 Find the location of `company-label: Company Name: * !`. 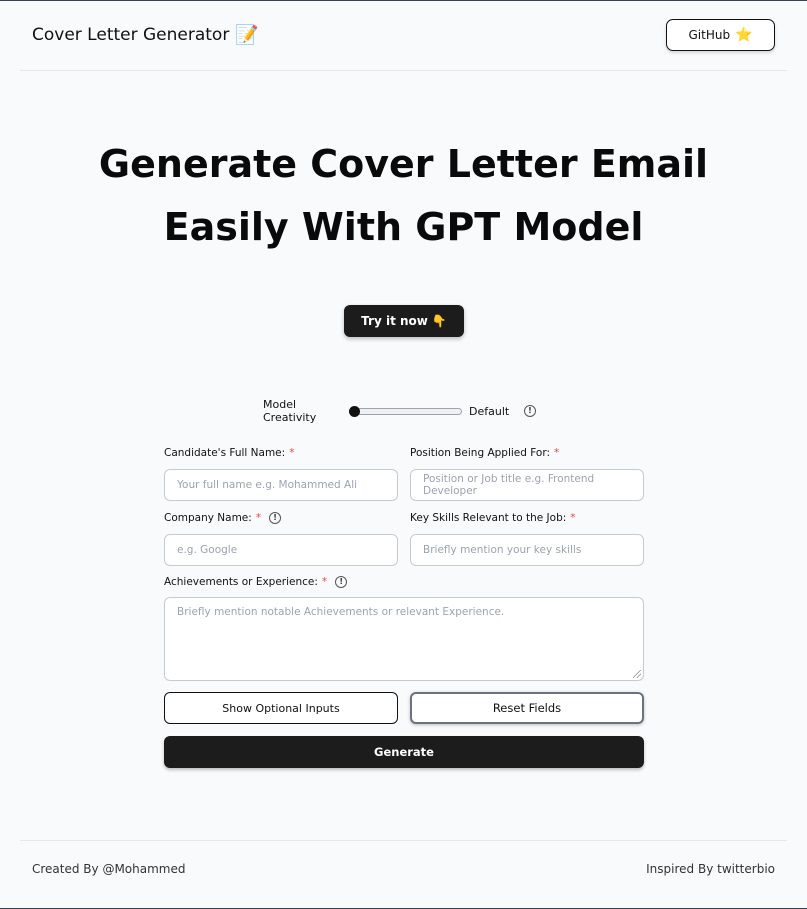

company-label: Company Name: * ! is located at coordinates (281, 518).